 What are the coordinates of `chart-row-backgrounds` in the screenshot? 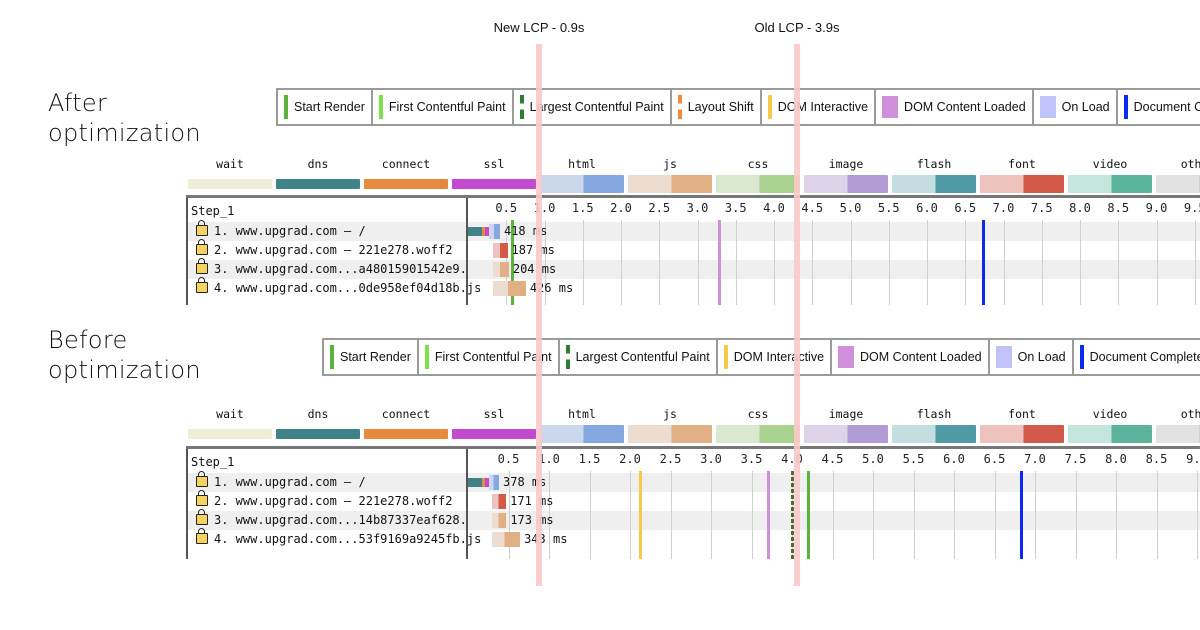 It's located at (834, 511).